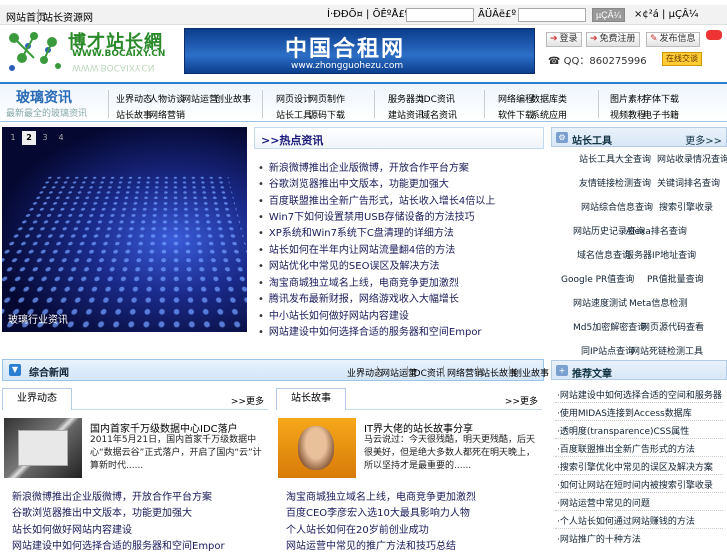 The image size is (727, 552). I want to click on tool-link: 域名信息查询, so click(604, 254).